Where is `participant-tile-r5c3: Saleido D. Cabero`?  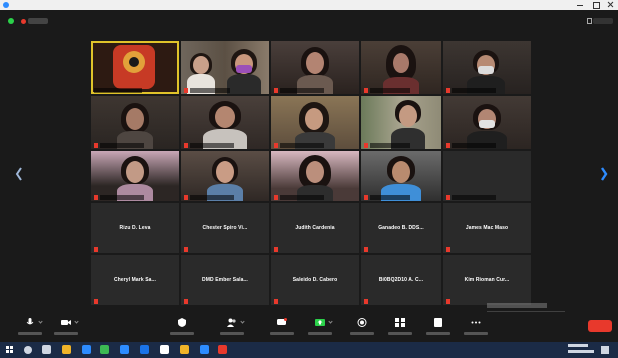
participant-tile-r5c3: Saleido D. Cabero is located at coordinates (315, 280).